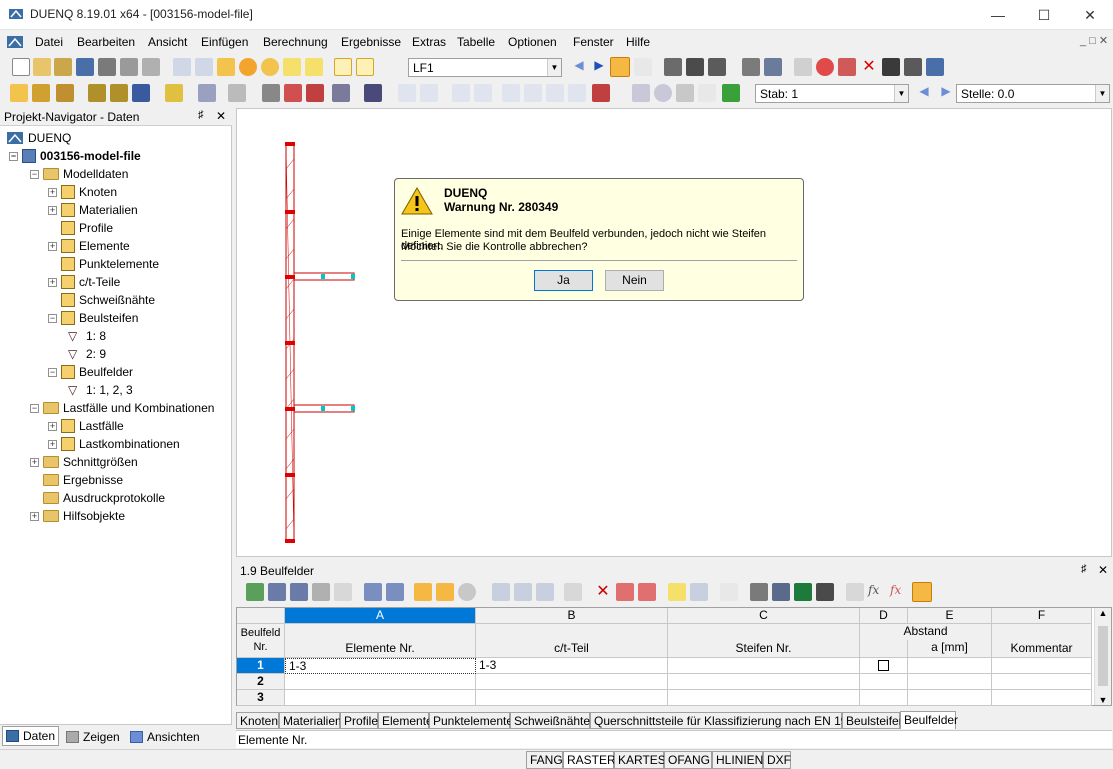  Describe the element at coordinates (321, 592) in the screenshot. I see `clear-row-icon` at that location.